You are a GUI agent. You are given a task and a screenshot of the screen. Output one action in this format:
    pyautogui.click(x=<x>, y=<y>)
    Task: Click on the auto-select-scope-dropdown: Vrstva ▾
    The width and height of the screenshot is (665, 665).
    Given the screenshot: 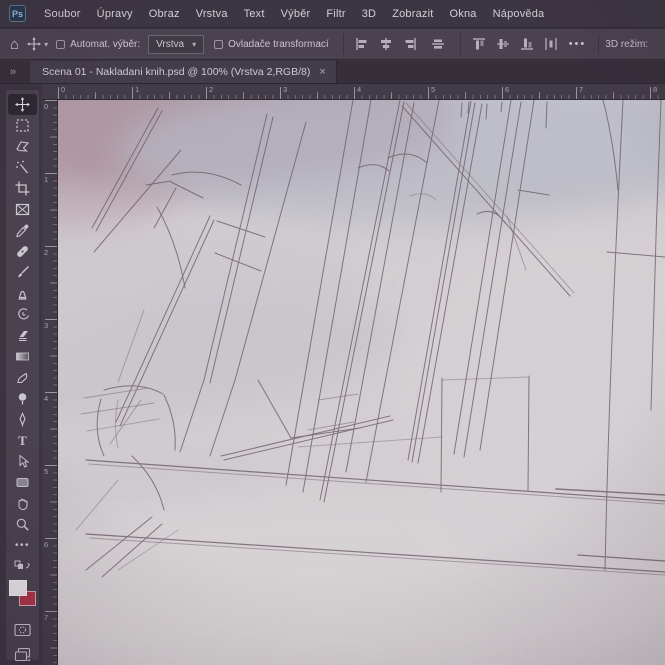 What is the action you would take?
    pyautogui.click(x=176, y=44)
    